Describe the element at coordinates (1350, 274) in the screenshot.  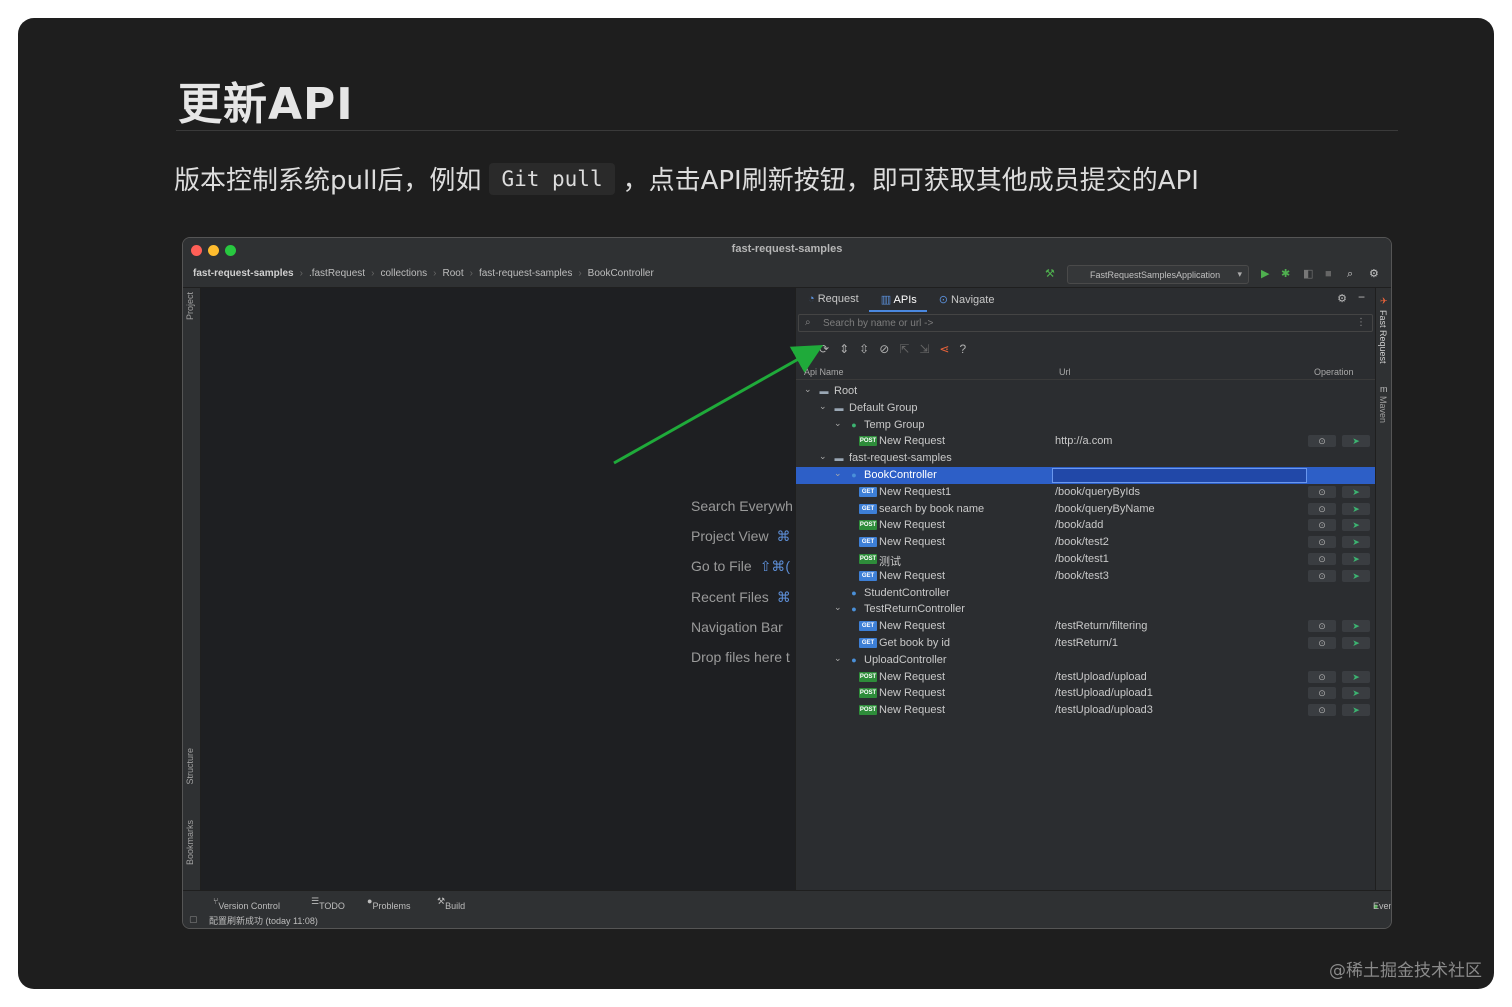
I see `search-icon: ⌕` at that location.